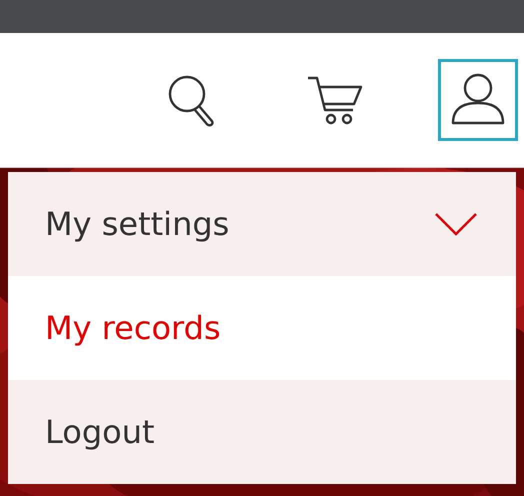 The width and height of the screenshot is (524, 496). Describe the element at coordinates (478, 100) in the screenshot. I see `account-button` at that location.